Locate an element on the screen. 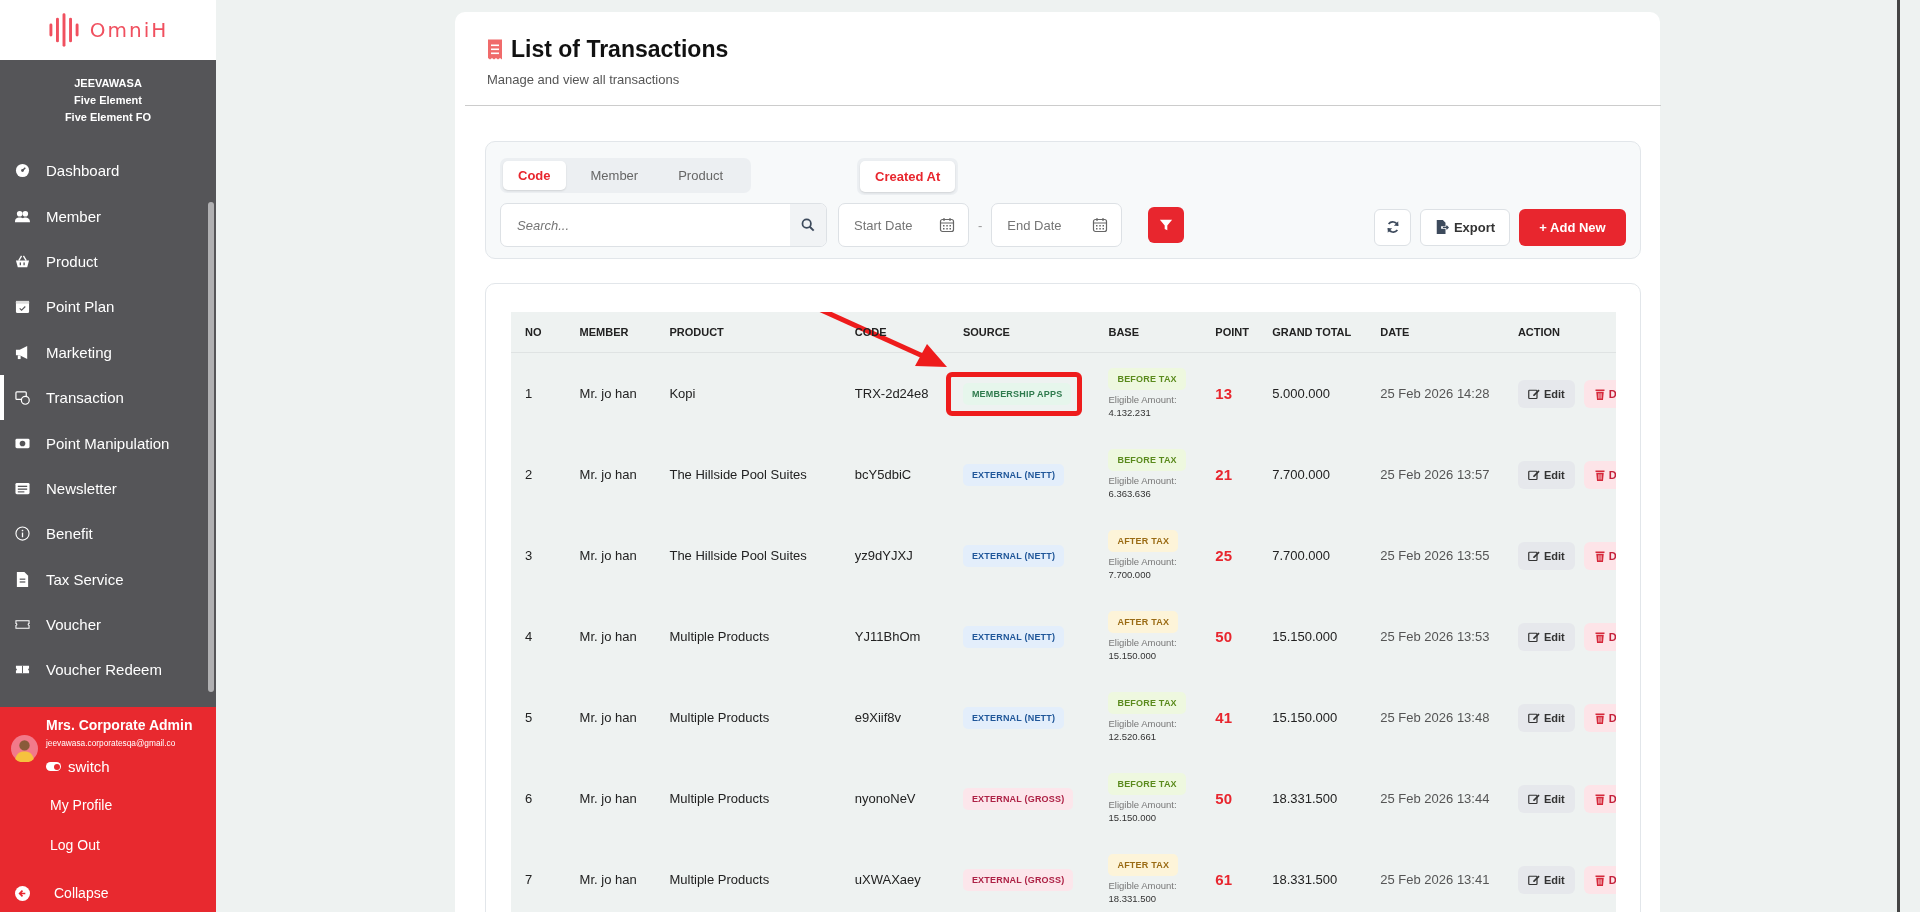 The height and width of the screenshot is (912, 1920). table-cell: 25 Feb 2026 13:53 is located at coordinates (1435, 636).